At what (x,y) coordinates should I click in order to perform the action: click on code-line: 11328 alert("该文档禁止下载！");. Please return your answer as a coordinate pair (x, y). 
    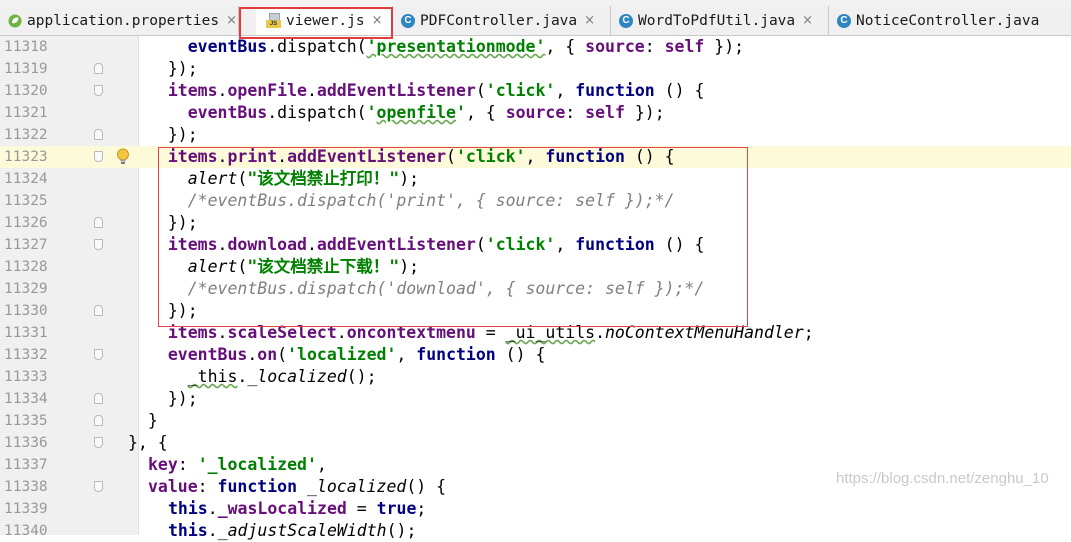
    Looking at the image, I should click on (535, 267).